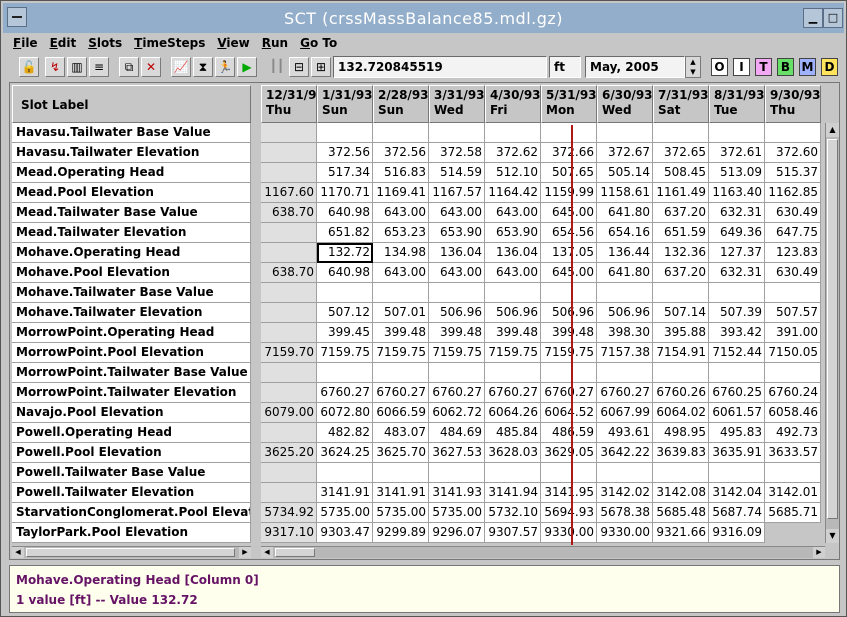 The width and height of the screenshot is (847, 617). I want to click on date-column-header: 6/30/93 Wed, so click(625, 104).